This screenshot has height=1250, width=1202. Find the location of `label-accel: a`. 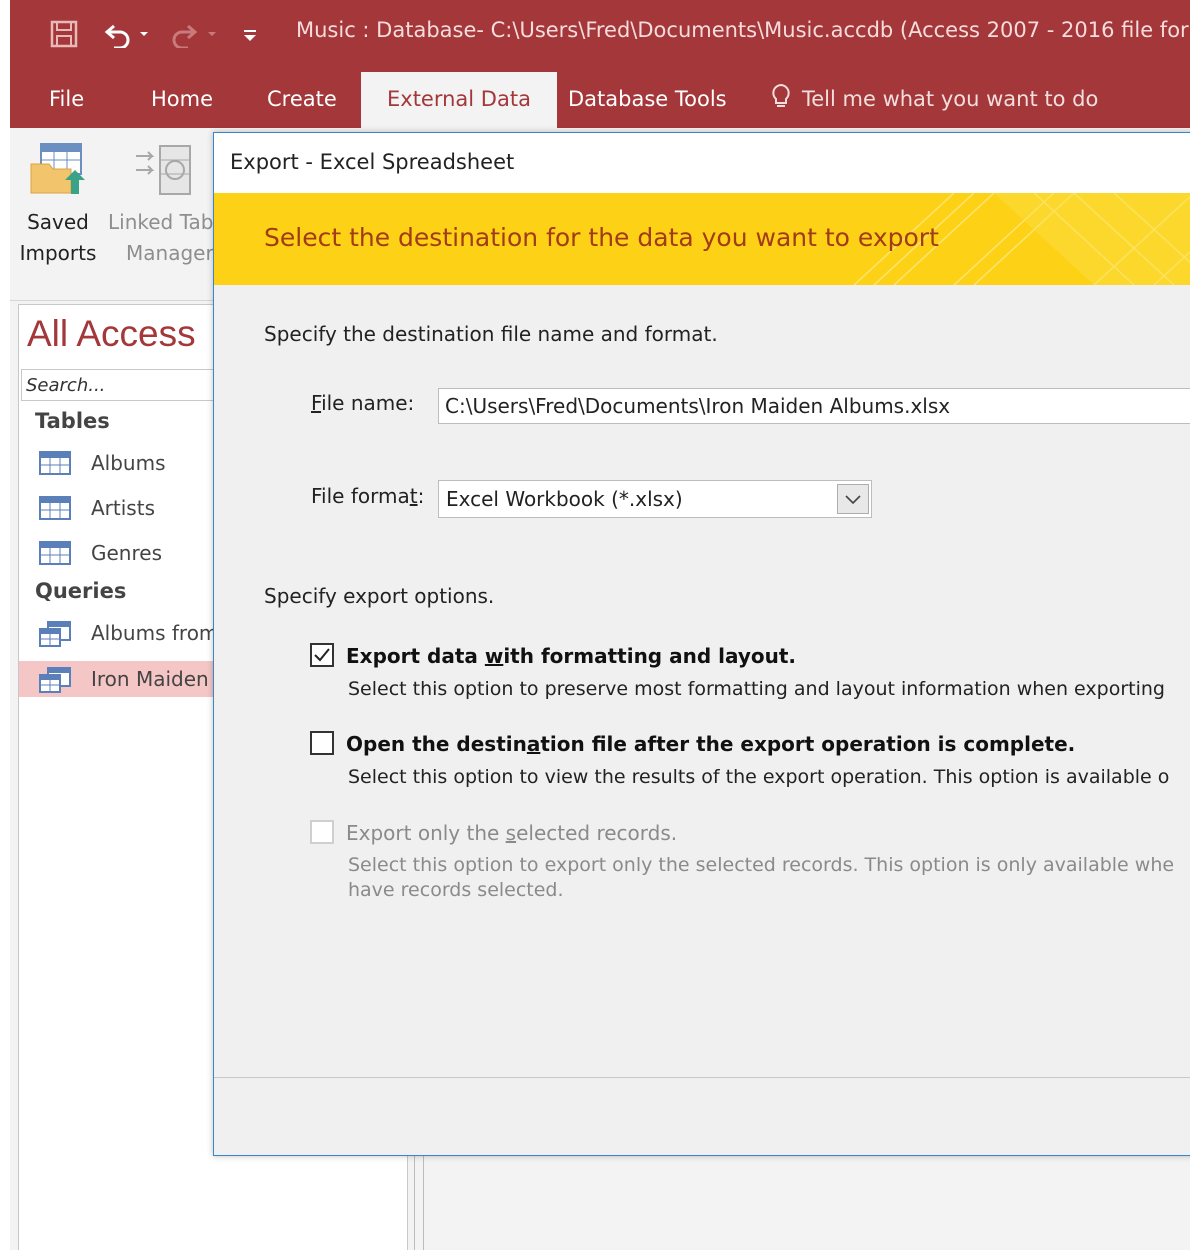

label-accel: a is located at coordinates (533, 744).